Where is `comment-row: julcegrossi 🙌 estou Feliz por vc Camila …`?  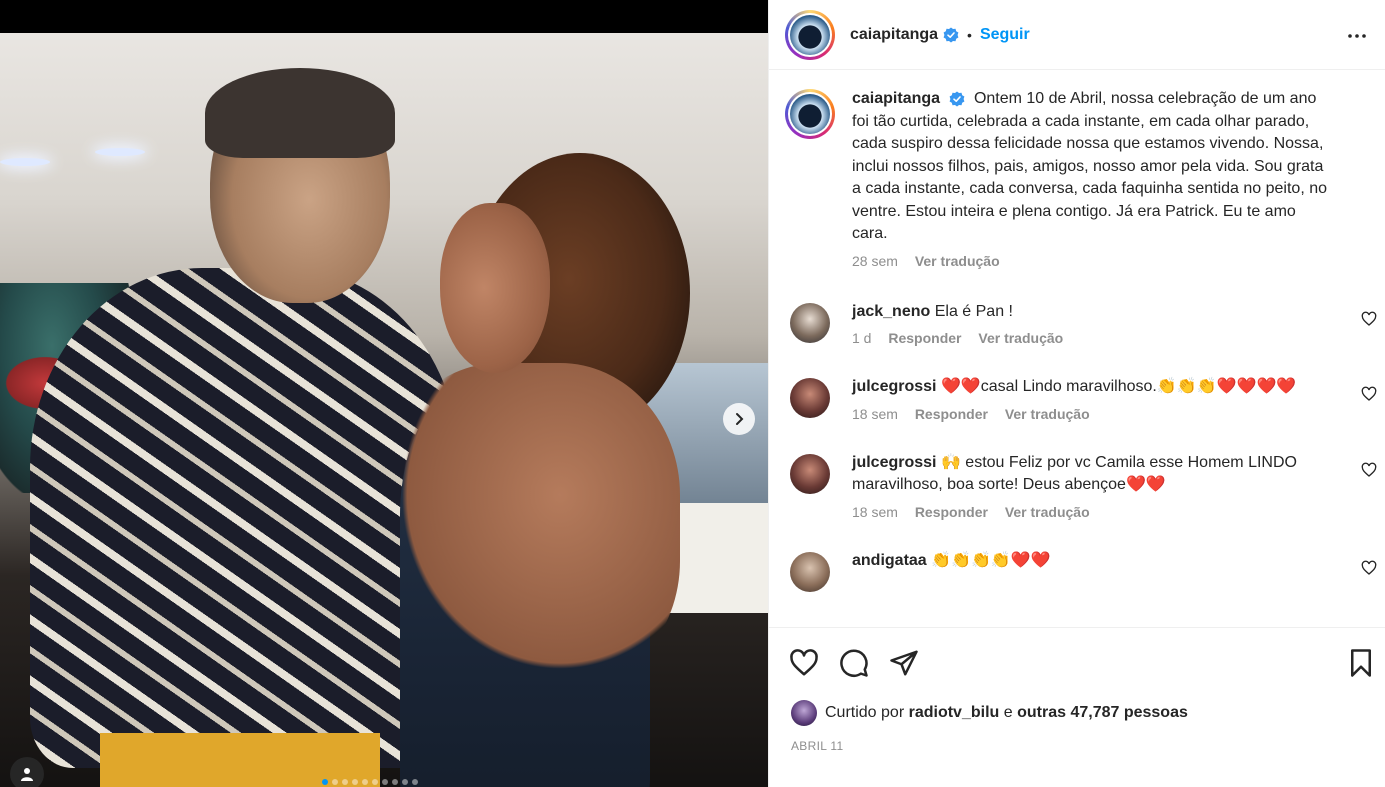
comment-row: julcegrossi 🙌 estou Feliz por vc Camila … is located at coordinates (1077, 486).